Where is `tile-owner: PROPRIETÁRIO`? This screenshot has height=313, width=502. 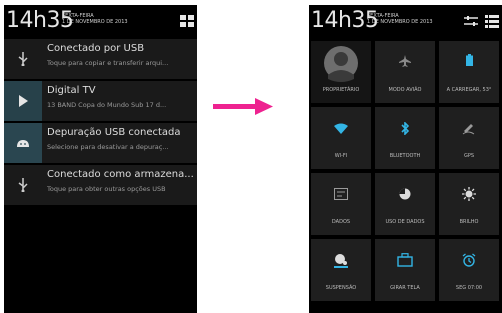
tile-owner: PROPRIETÁRIO is located at coordinates (341, 72).